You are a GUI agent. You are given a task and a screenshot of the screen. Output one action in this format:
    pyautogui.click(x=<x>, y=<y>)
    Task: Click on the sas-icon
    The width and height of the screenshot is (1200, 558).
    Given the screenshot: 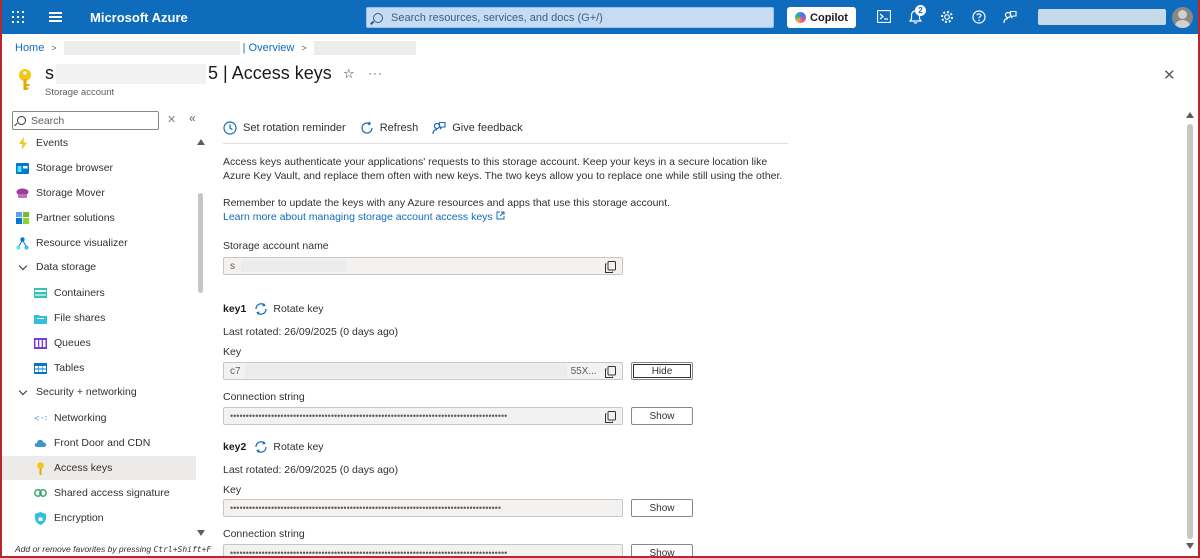 What is the action you would take?
    pyautogui.click(x=40, y=493)
    